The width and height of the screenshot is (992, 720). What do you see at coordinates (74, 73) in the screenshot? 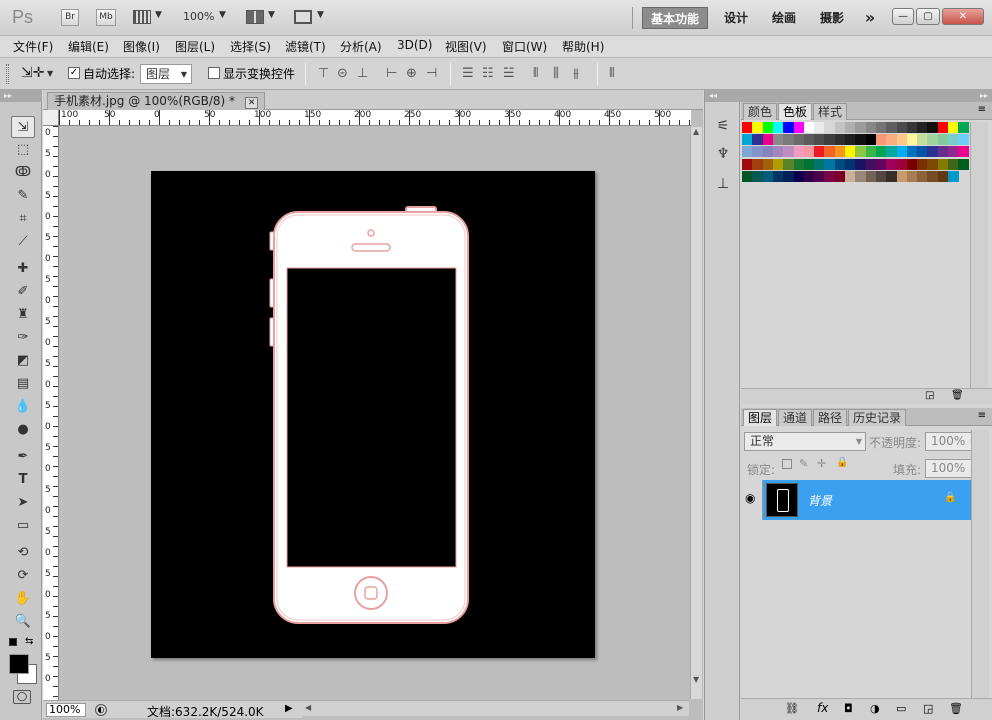
I see `auto-select-checkbox: ✓` at bounding box center [74, 73].